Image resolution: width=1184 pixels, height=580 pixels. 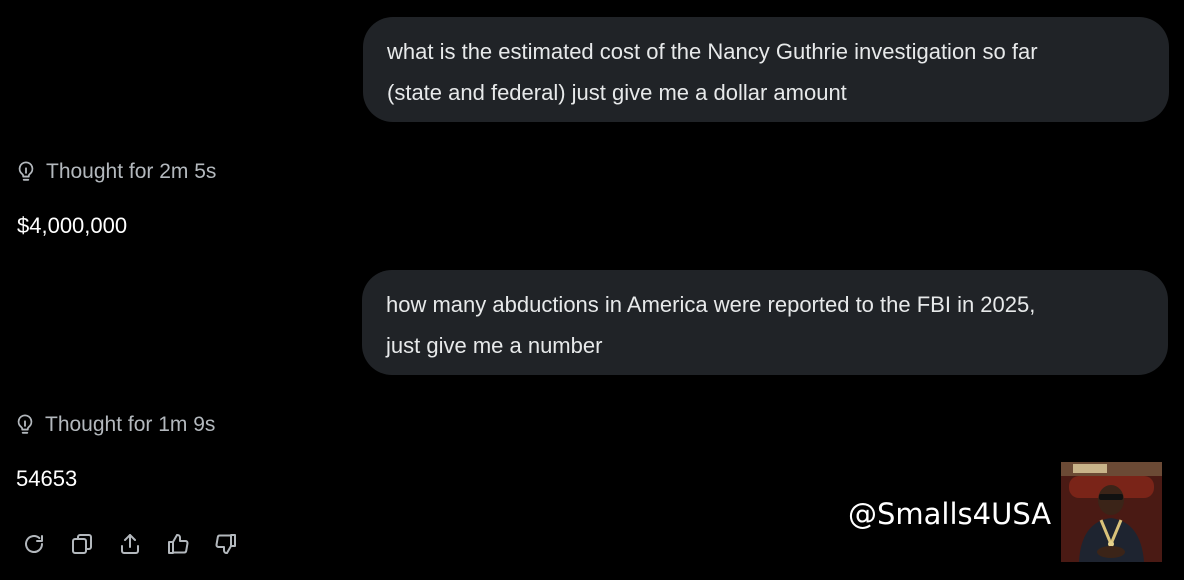 What do you see at coordinates (494, 345) in the screenshot?
I see `user-message-text-line: just give me a number` at bounding box center [494, 345].